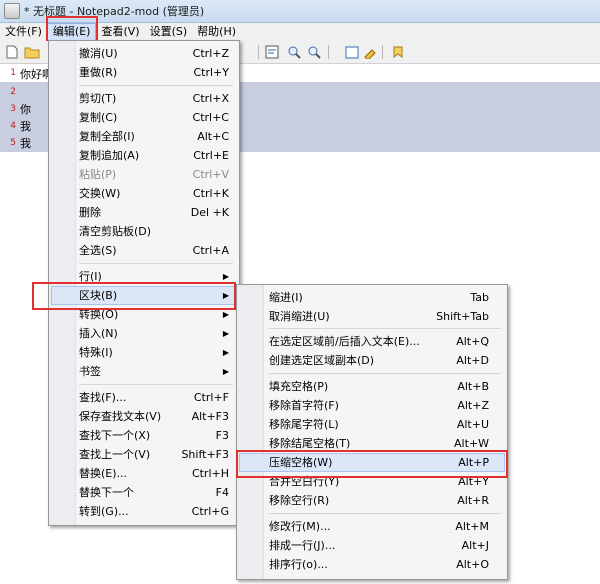 The height and width of the screenshot is (584, 600). Describe the element at coordinates (154, 136) in the screenshot. I see `menu-item-copy-all: 复制全部(I) Alt+C` at that location.